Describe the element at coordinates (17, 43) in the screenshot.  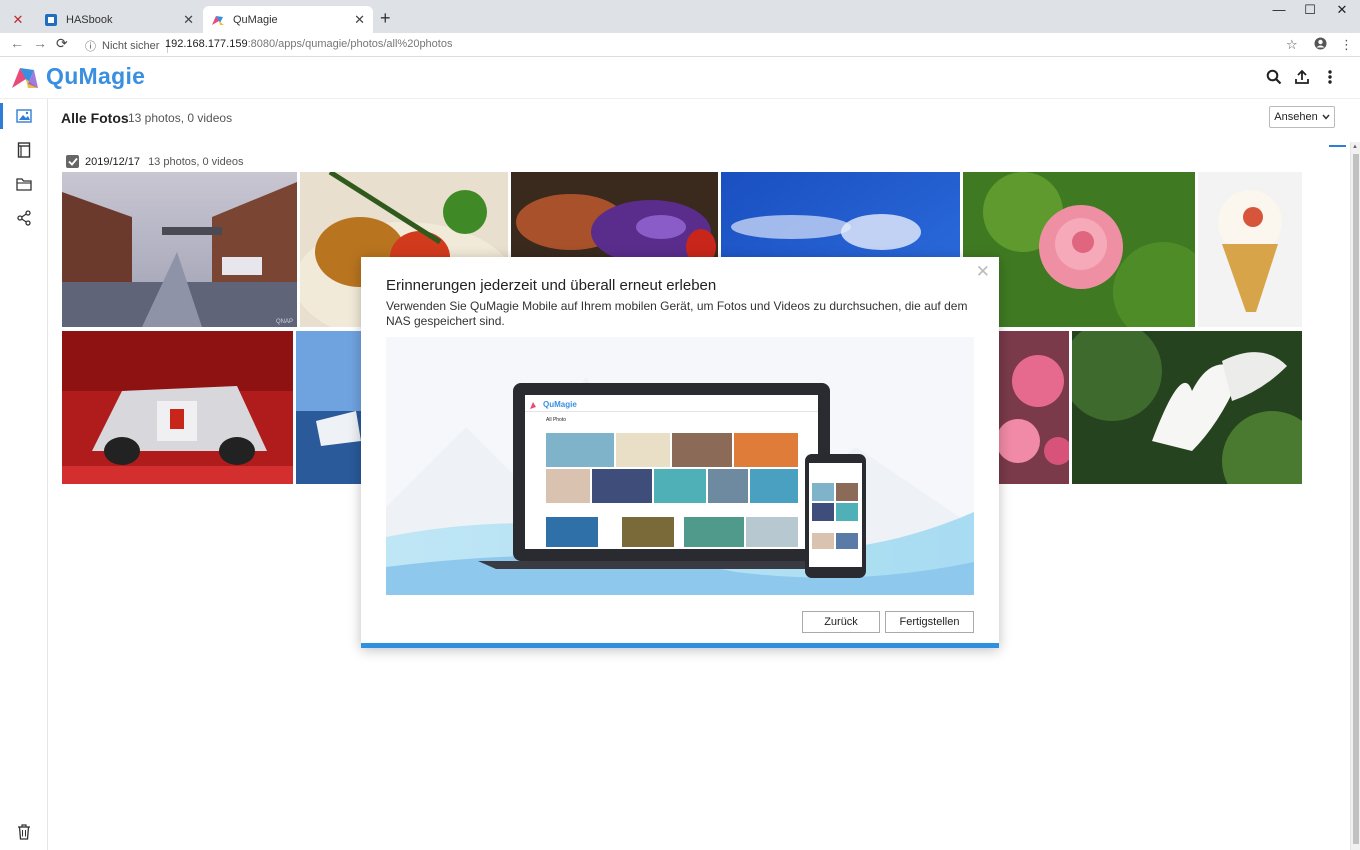
I see `back-icon: ←` at that location.